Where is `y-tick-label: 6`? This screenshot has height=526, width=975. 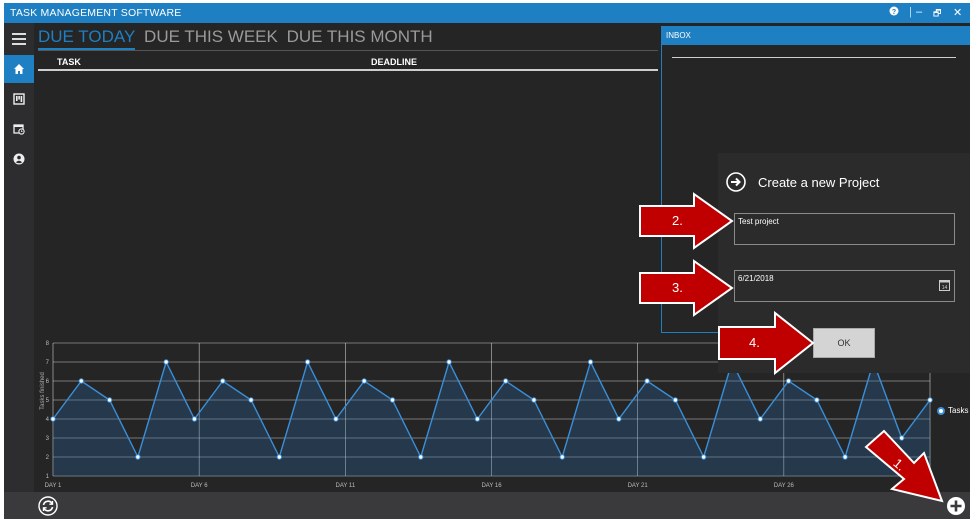
y-tick-label: 6 is located at coordinates (48, 382).